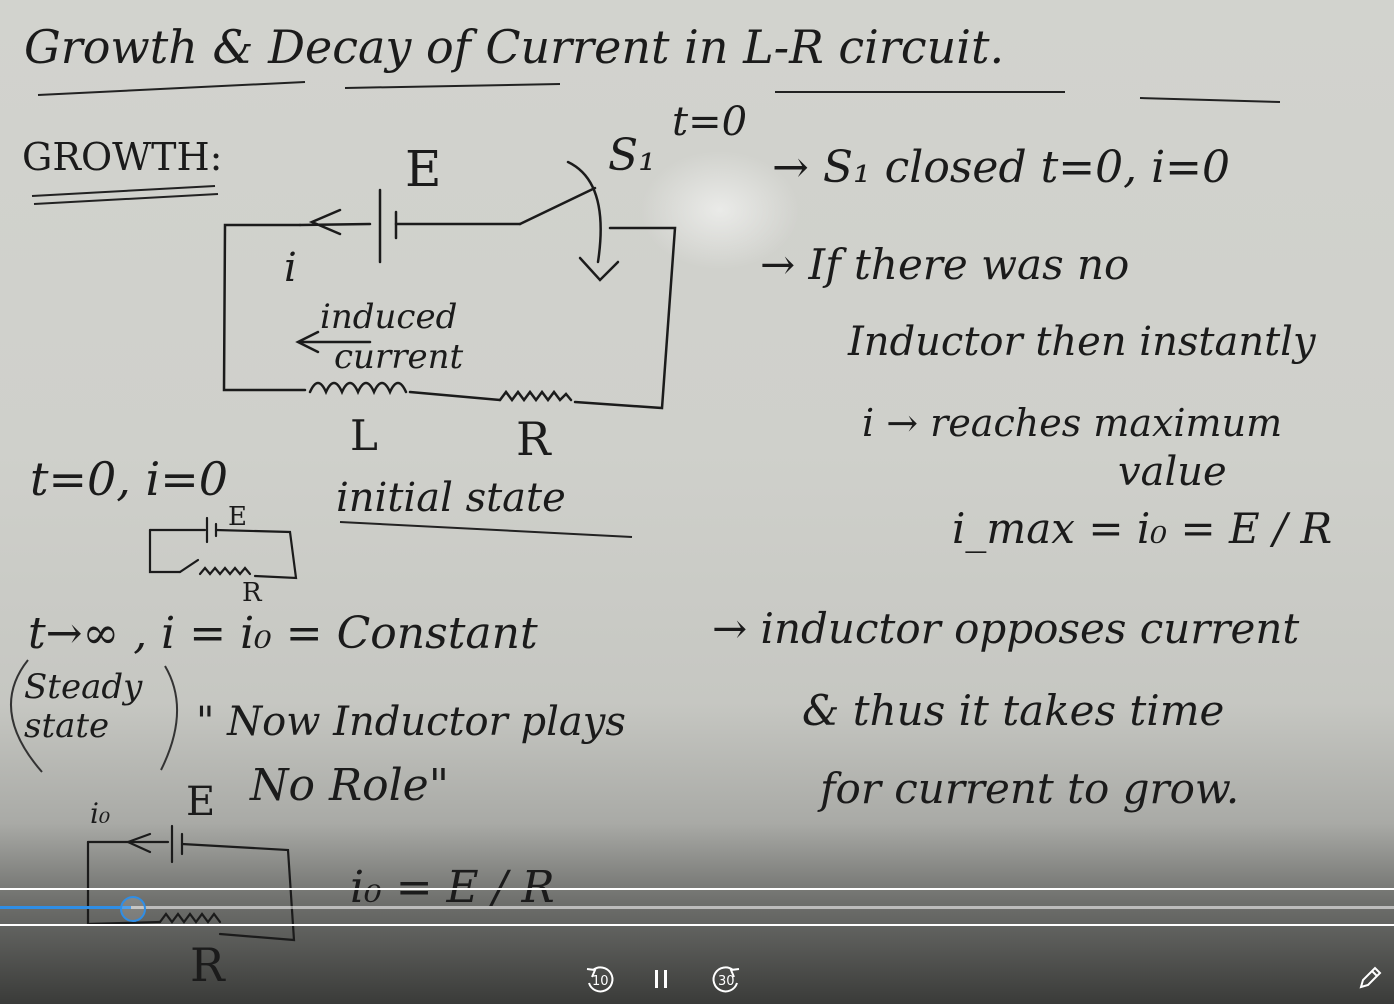 The height and width of the screenshot is (1004, 1394). What do you see at coordinates (133, 909) in the screenshot?
I see `seek-thumb` at bounding box center [133, 909].